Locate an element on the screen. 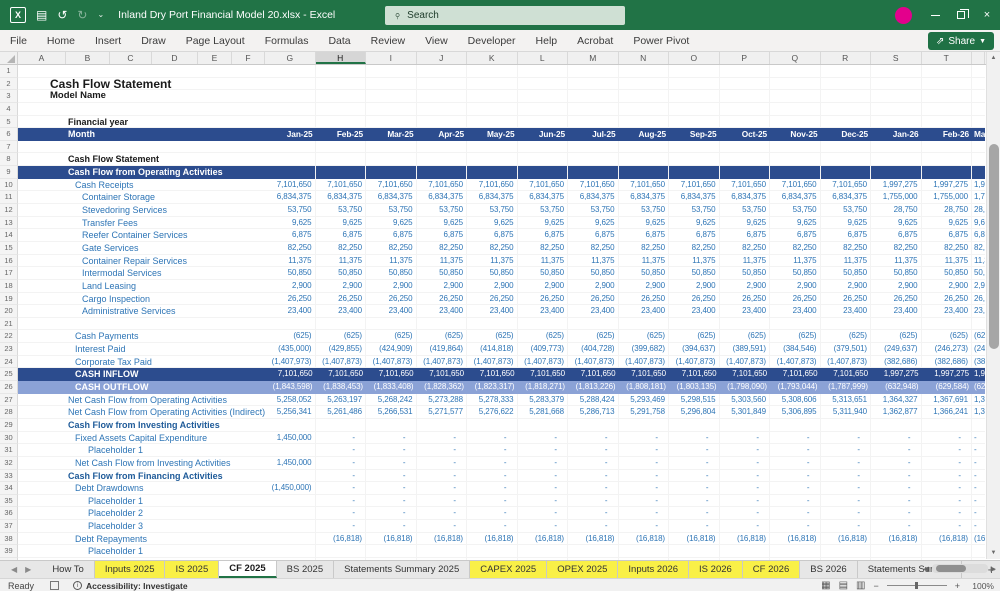 The height and width of the screenshot is (591, 1000). cell-K4 is located at coordinates (492, 108).